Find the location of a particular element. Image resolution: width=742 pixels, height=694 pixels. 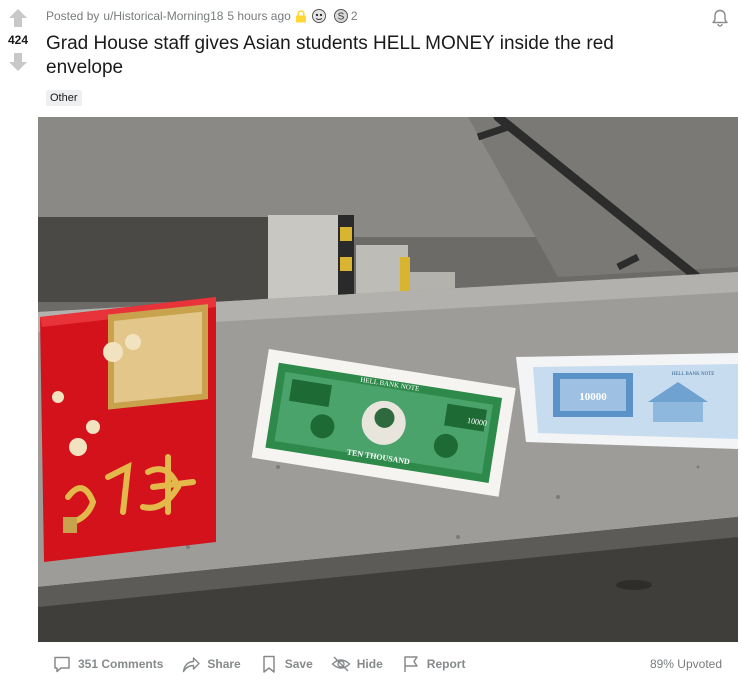

award-count: 2 is located at coordinates (354, 16).